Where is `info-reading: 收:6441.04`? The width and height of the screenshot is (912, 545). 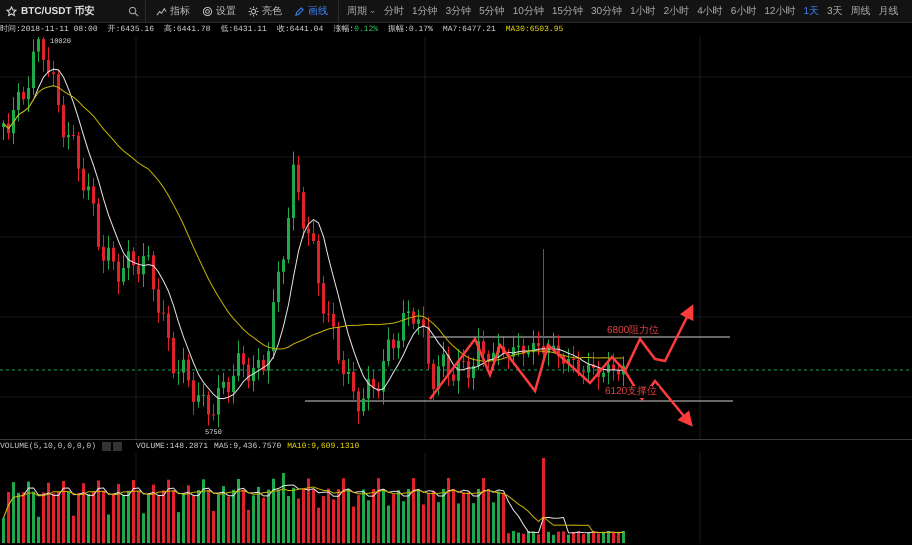
info-reading: 收:6441.04 is located at coordinates (300, 30).